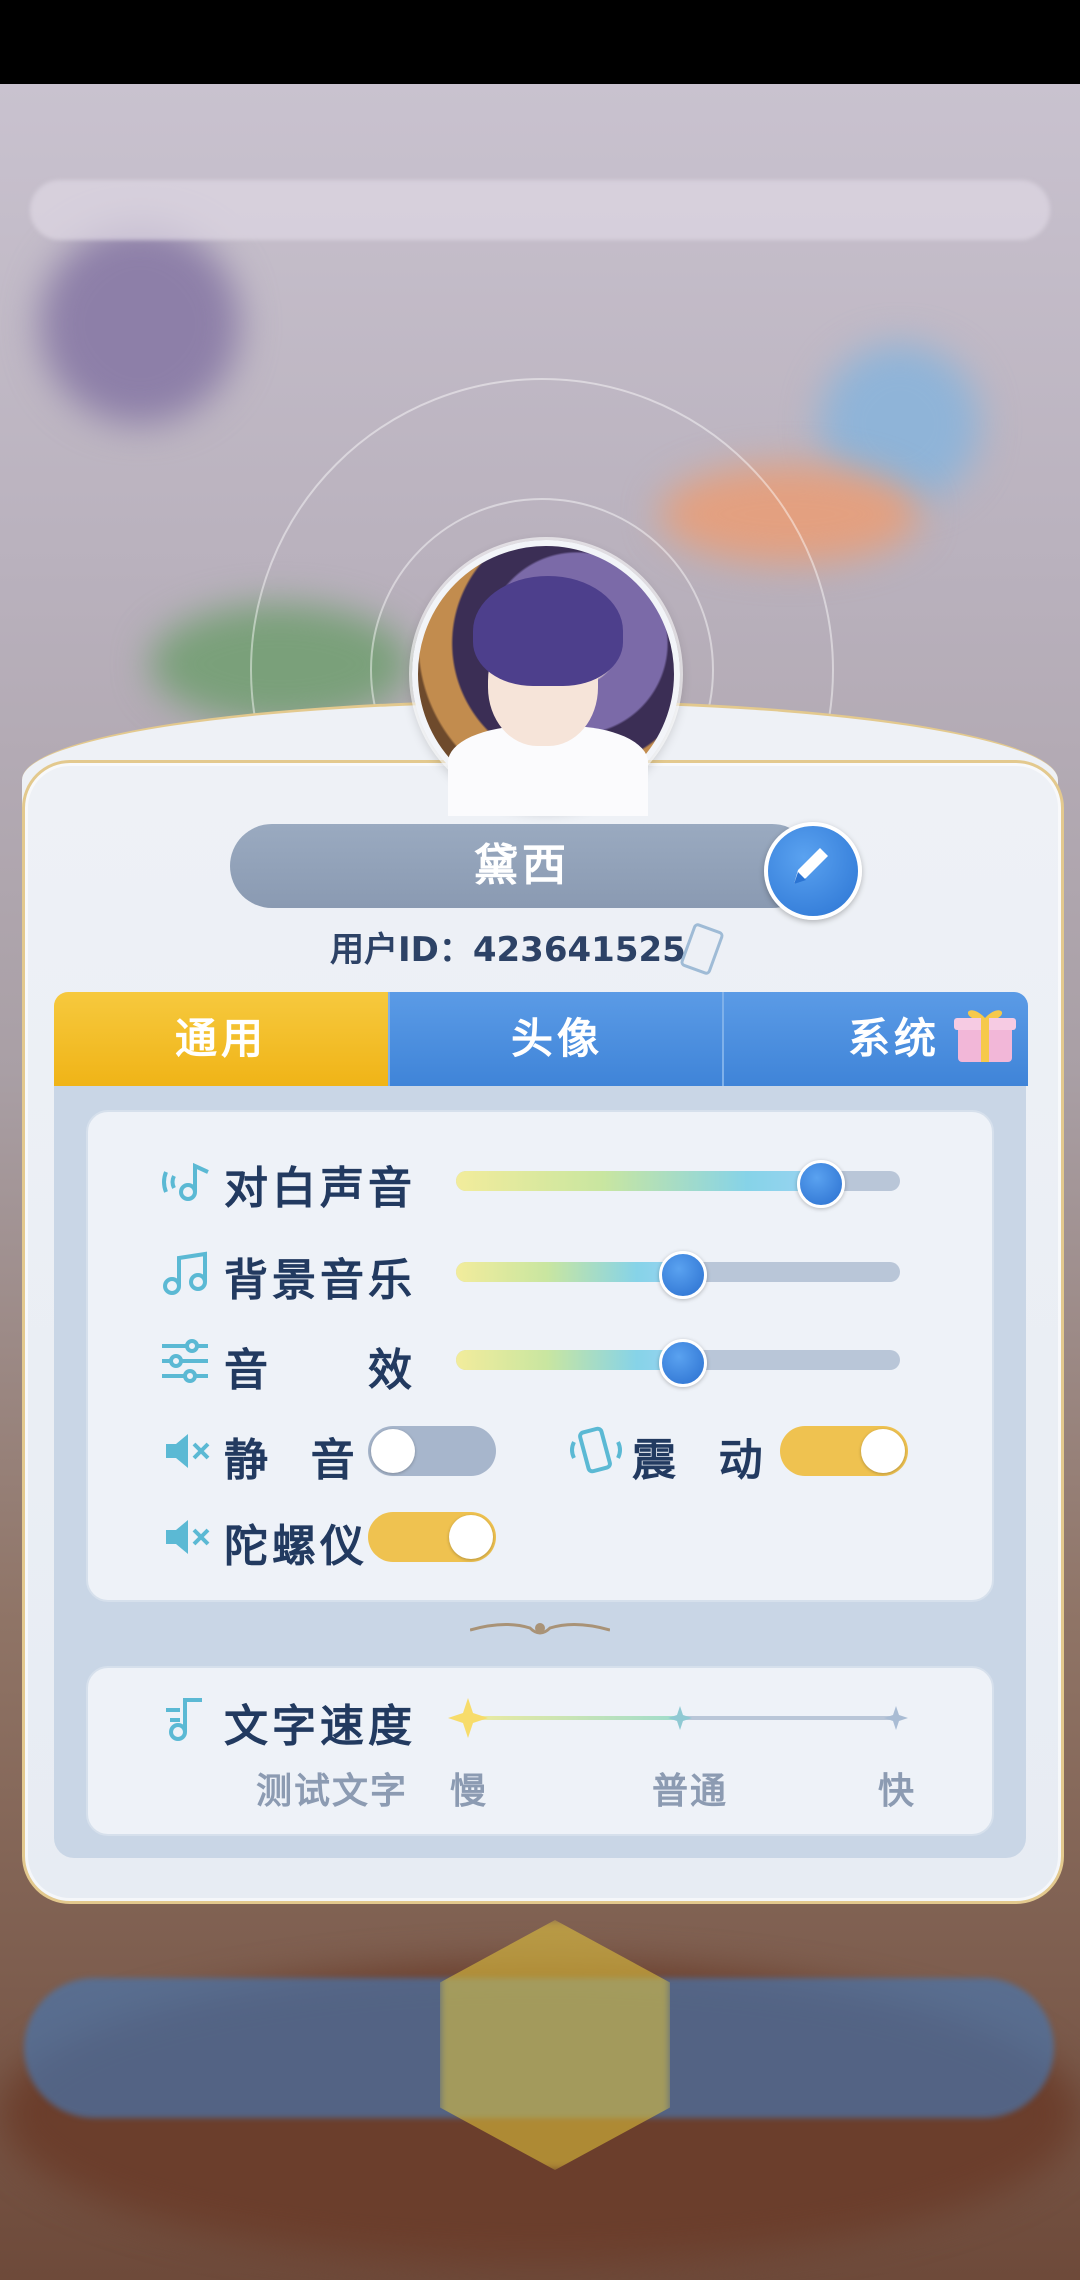 Image resolution: width=1080 pixels, height=2280 pixels. I want to click on text-speed-card, so click(540, 1751).